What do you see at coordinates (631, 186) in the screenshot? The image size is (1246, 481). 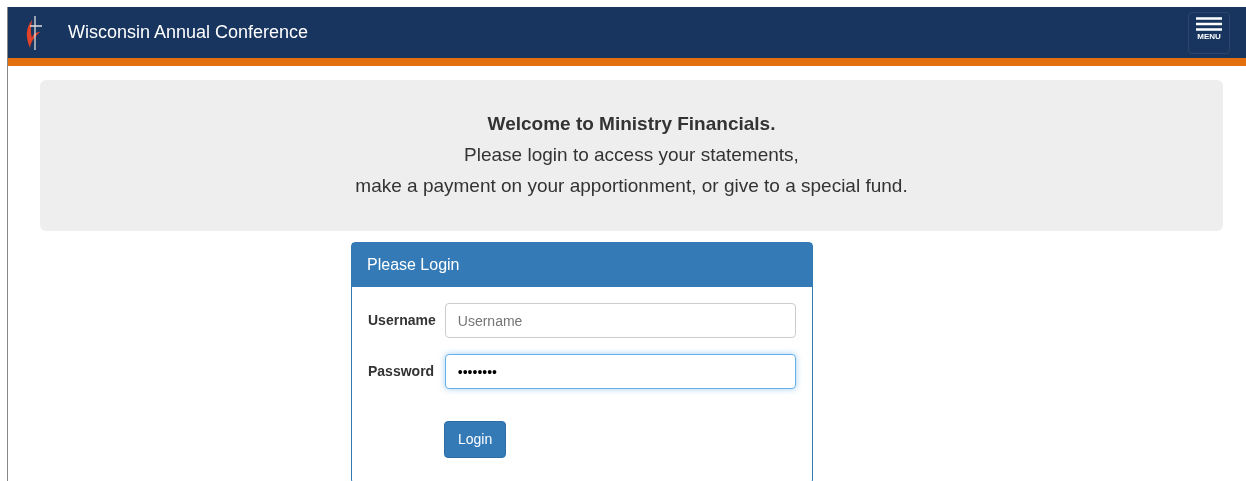 I see `welcome-text-line: make a payment on your apportionment, or give to a special fund.` at bounding box center [631, 186].